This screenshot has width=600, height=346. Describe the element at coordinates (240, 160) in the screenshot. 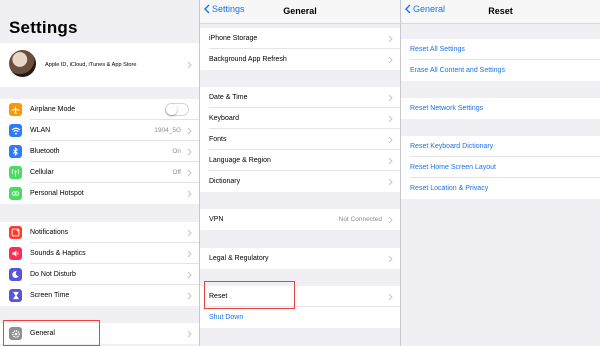

I see `language-region-label: Language & Region` at that location.